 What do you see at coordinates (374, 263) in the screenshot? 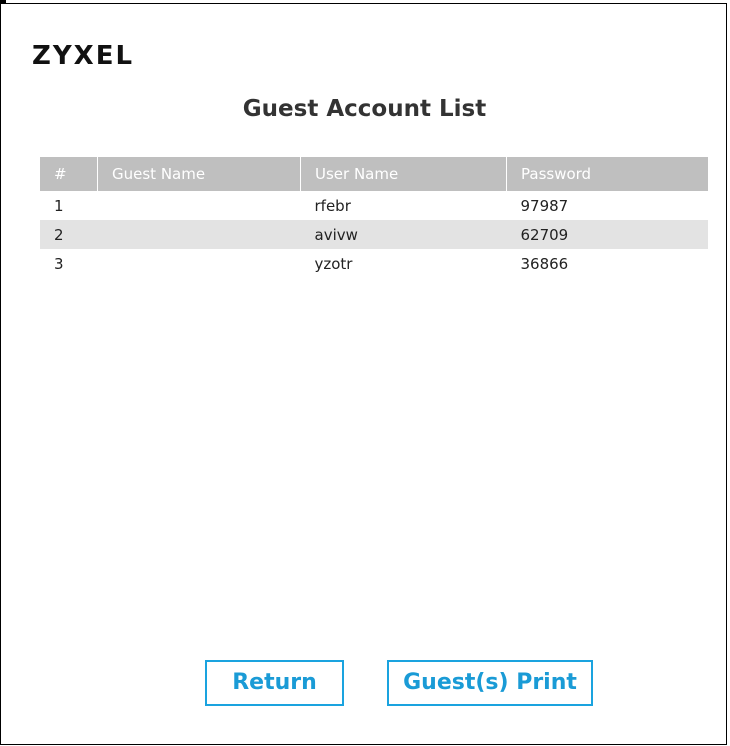
I see `table-row: 3 yzotr 36866` at bounding box center [374, 263].